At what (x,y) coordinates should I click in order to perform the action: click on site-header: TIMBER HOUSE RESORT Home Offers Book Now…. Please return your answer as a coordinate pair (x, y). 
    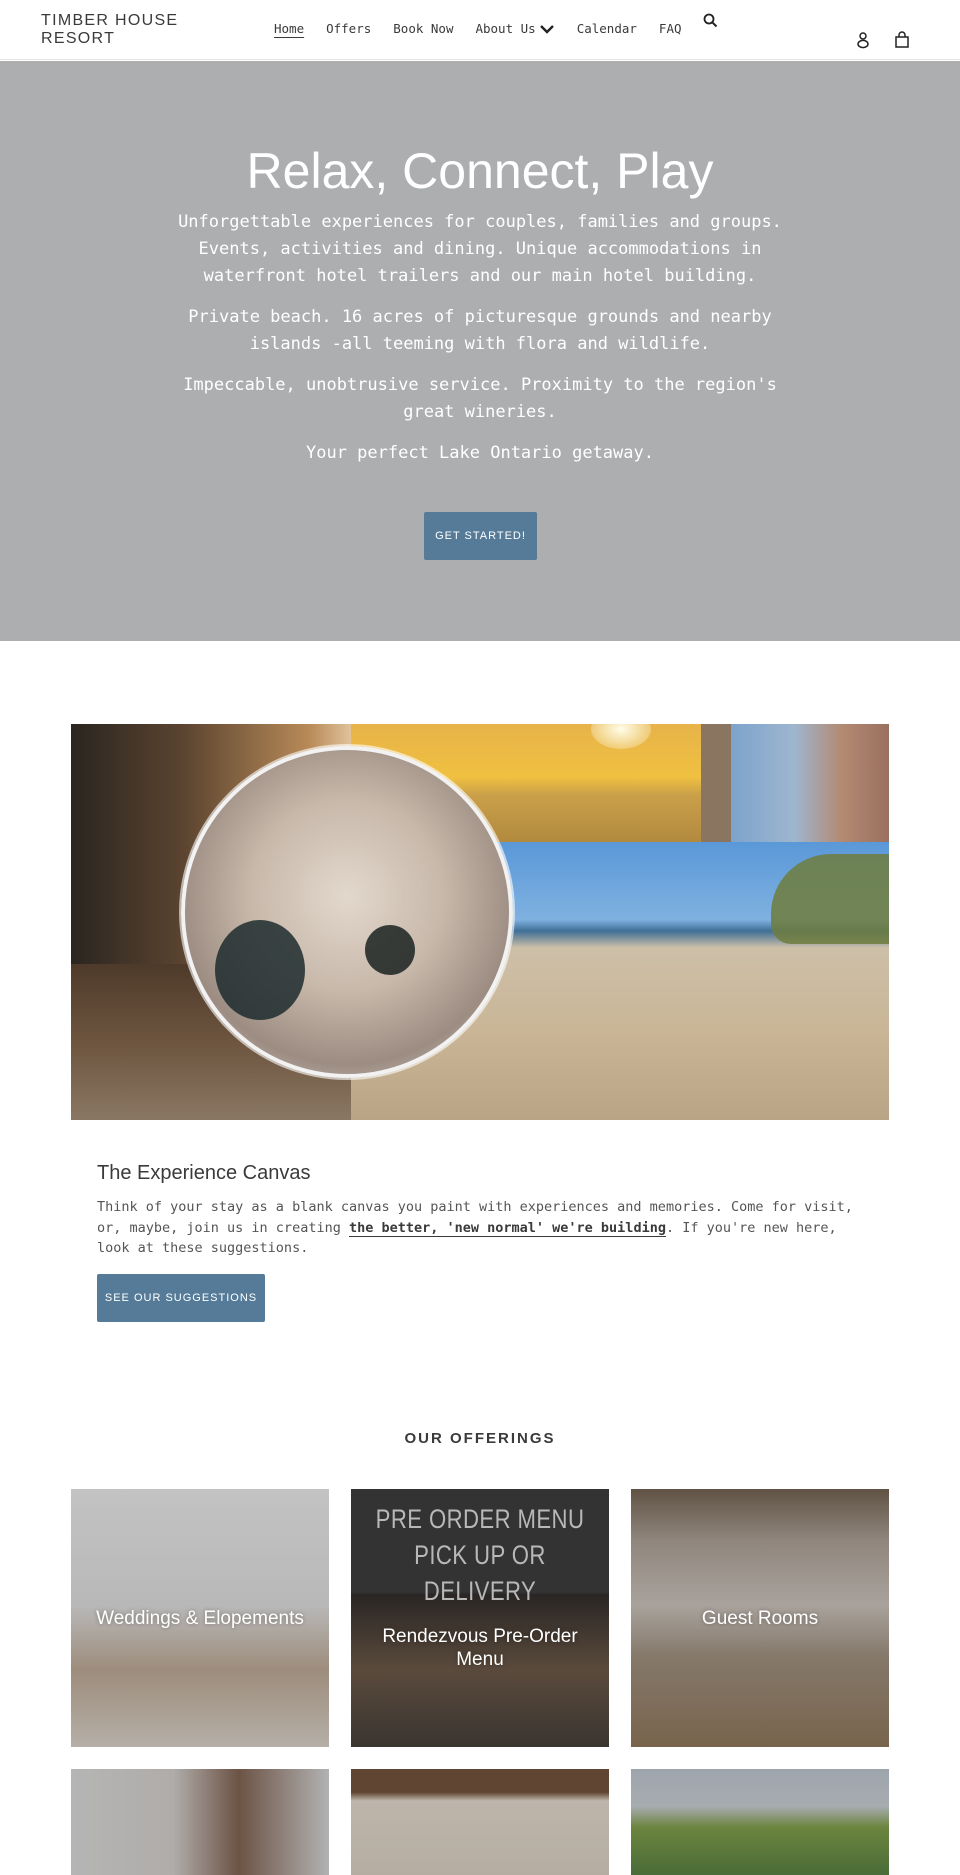
    Looking at the image, I should click on (480, 30).